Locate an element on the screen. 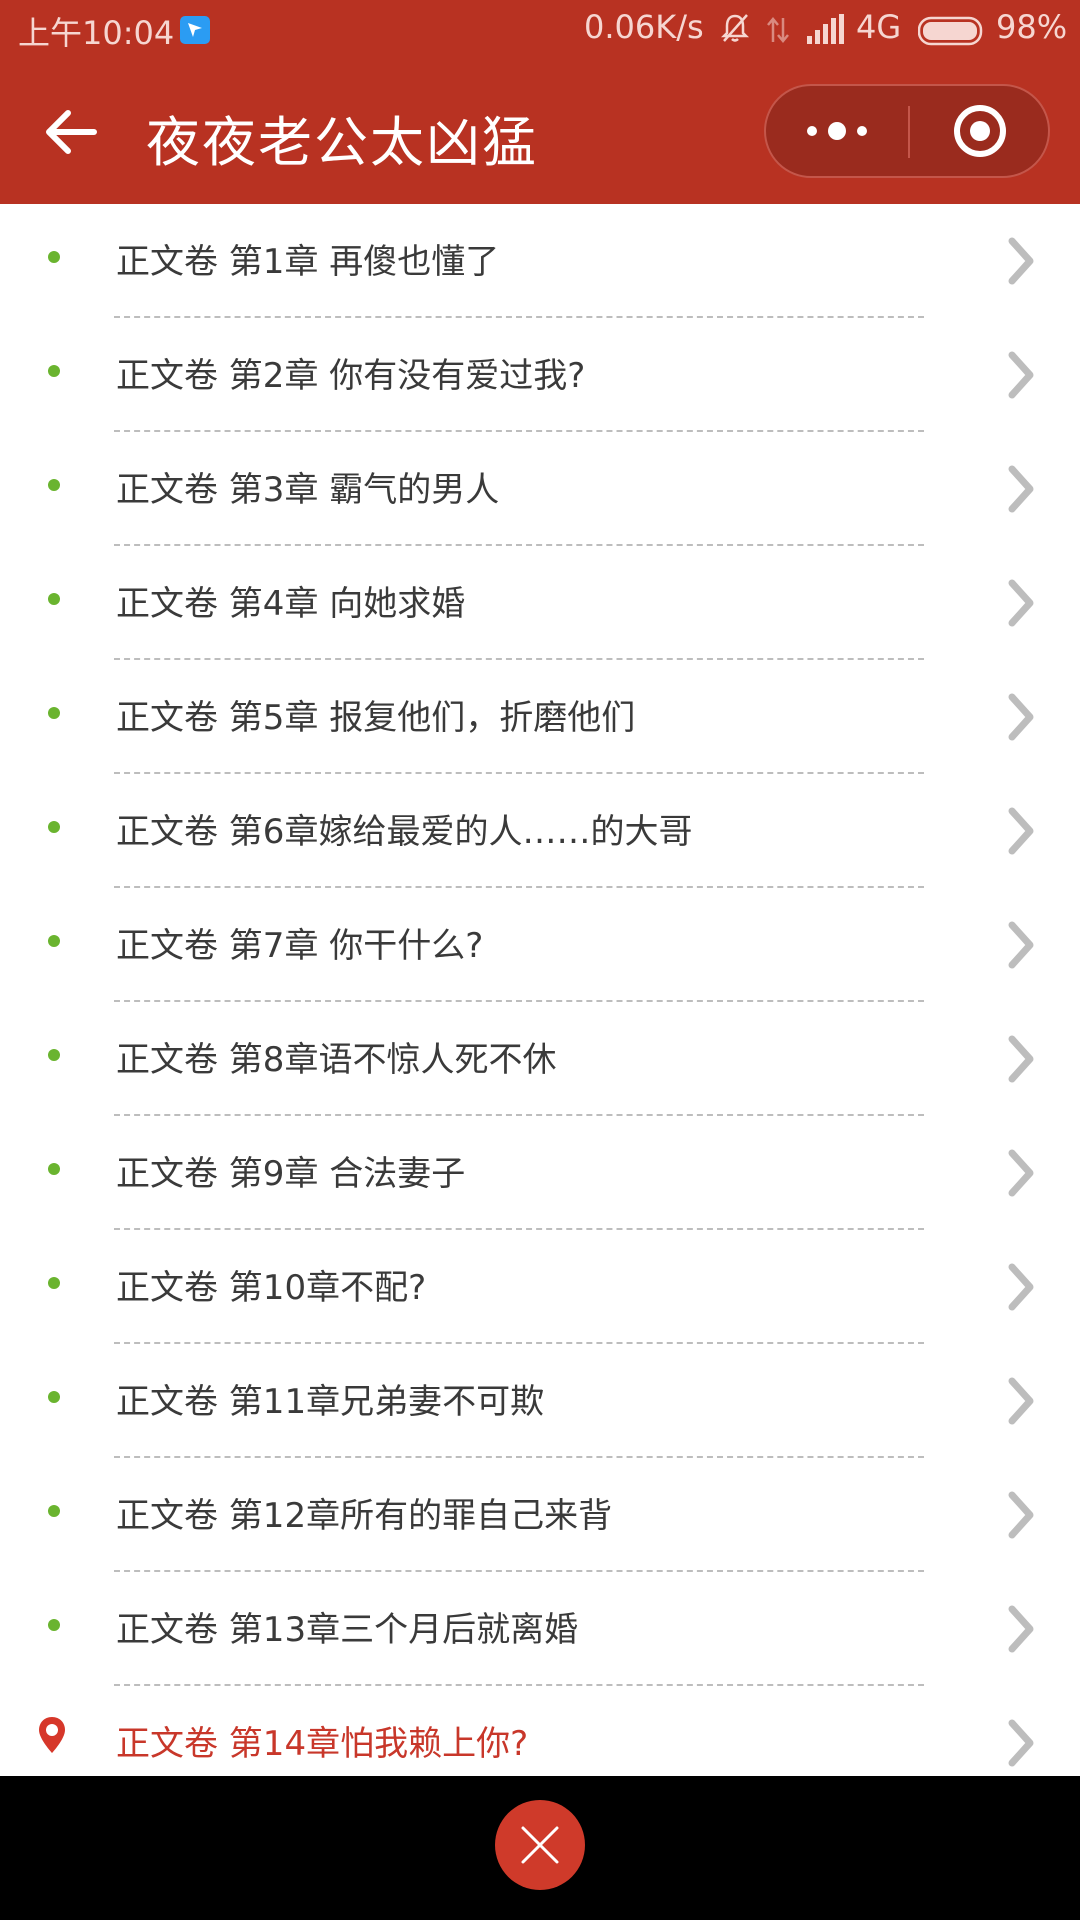  chapter-item: 正文卷 第2章 你有没有爱过我? is located at coordinates (540, 375).